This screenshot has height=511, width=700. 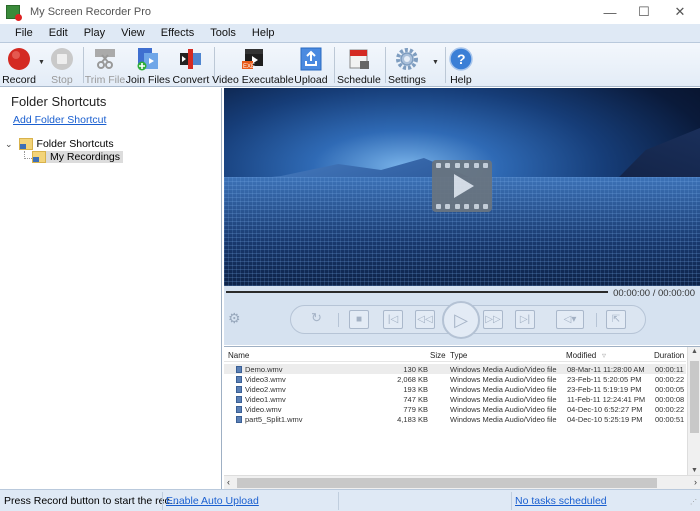 I want to click on trim-file-button: Trim File, so click(x=105, y=65).